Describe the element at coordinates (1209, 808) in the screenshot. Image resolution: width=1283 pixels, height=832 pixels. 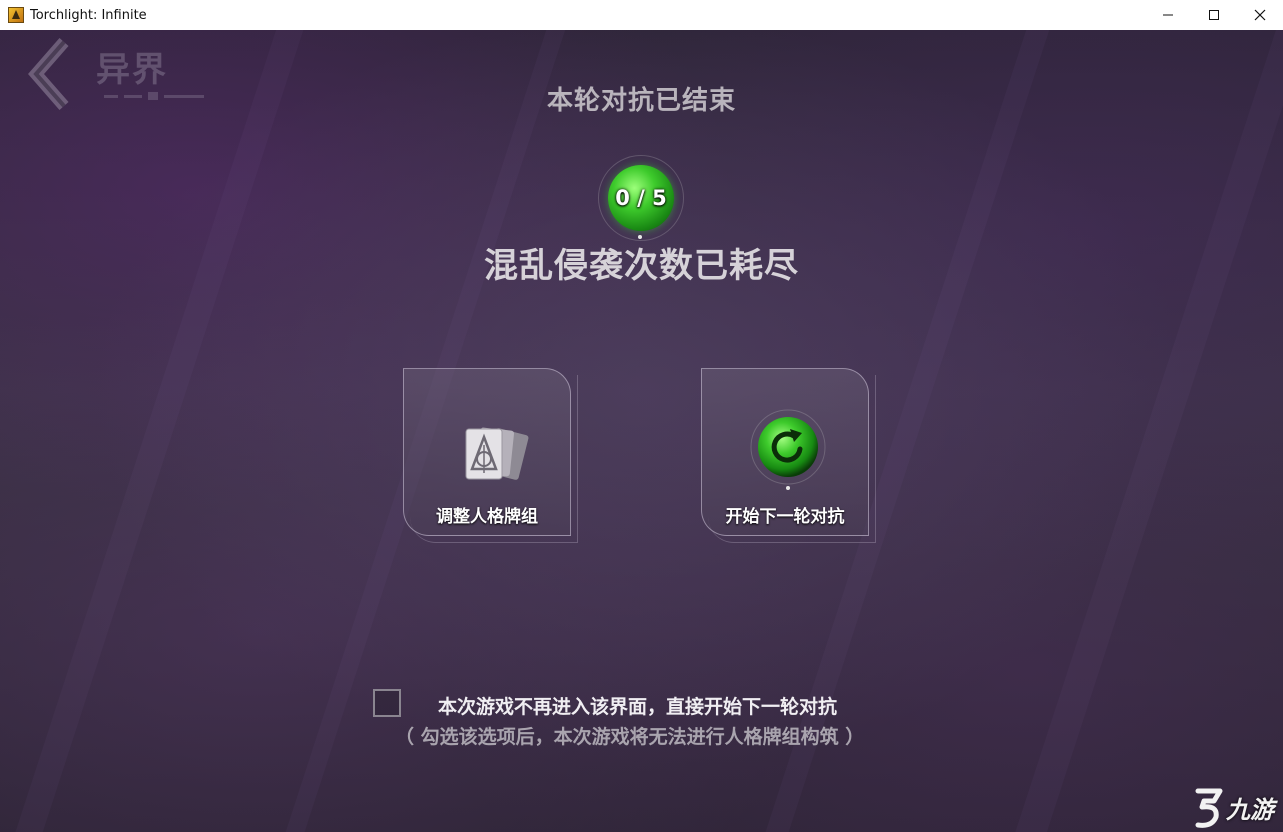
I see `watermark-logo-icon` at that location.